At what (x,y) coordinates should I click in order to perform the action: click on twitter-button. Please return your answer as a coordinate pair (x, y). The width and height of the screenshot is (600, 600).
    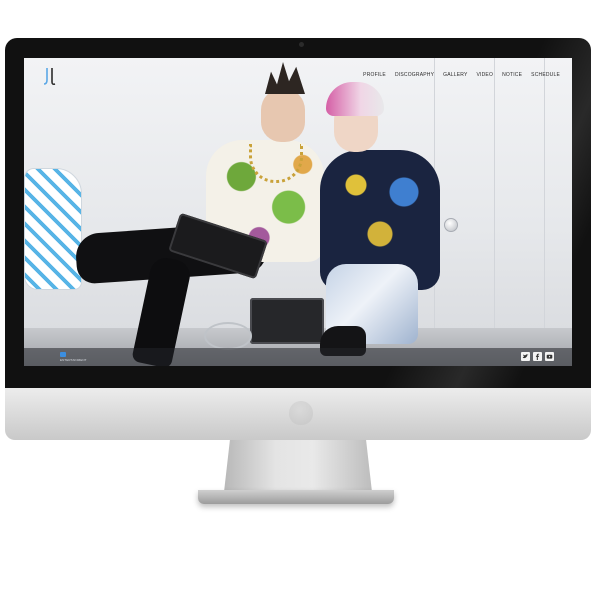
    Looking at the image, I should click on (525, 356).